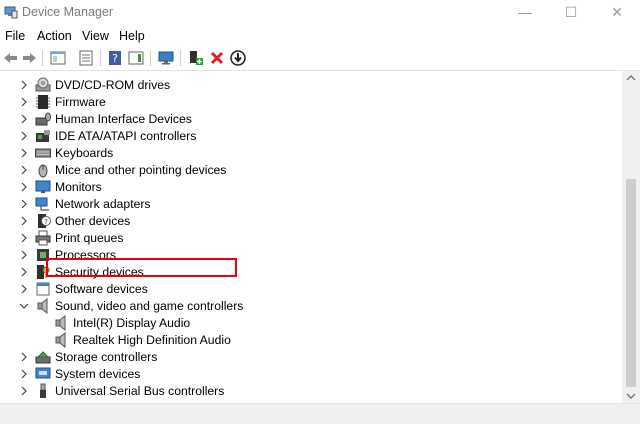  Describe the element at coordinates (311, 323) in the screenshot. I see `tree-item-intel-display-audio: Intel(R) Display Audio` at that location.